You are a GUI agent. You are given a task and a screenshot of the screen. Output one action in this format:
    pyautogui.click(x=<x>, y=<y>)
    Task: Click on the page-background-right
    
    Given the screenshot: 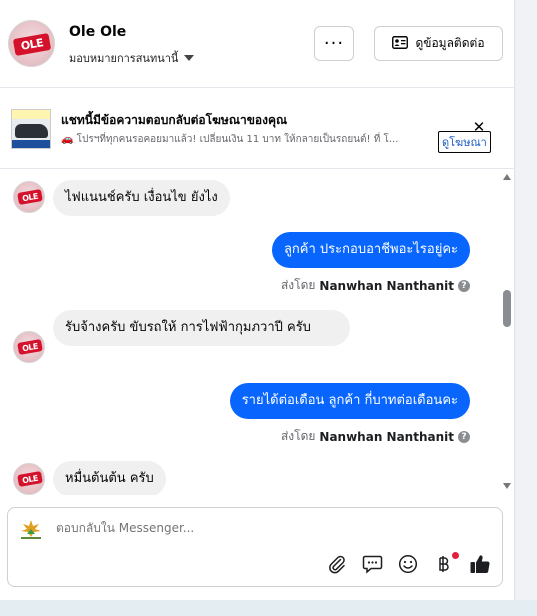 What is the action you would take?
    pyautogui.click(x=526, y=308)
    